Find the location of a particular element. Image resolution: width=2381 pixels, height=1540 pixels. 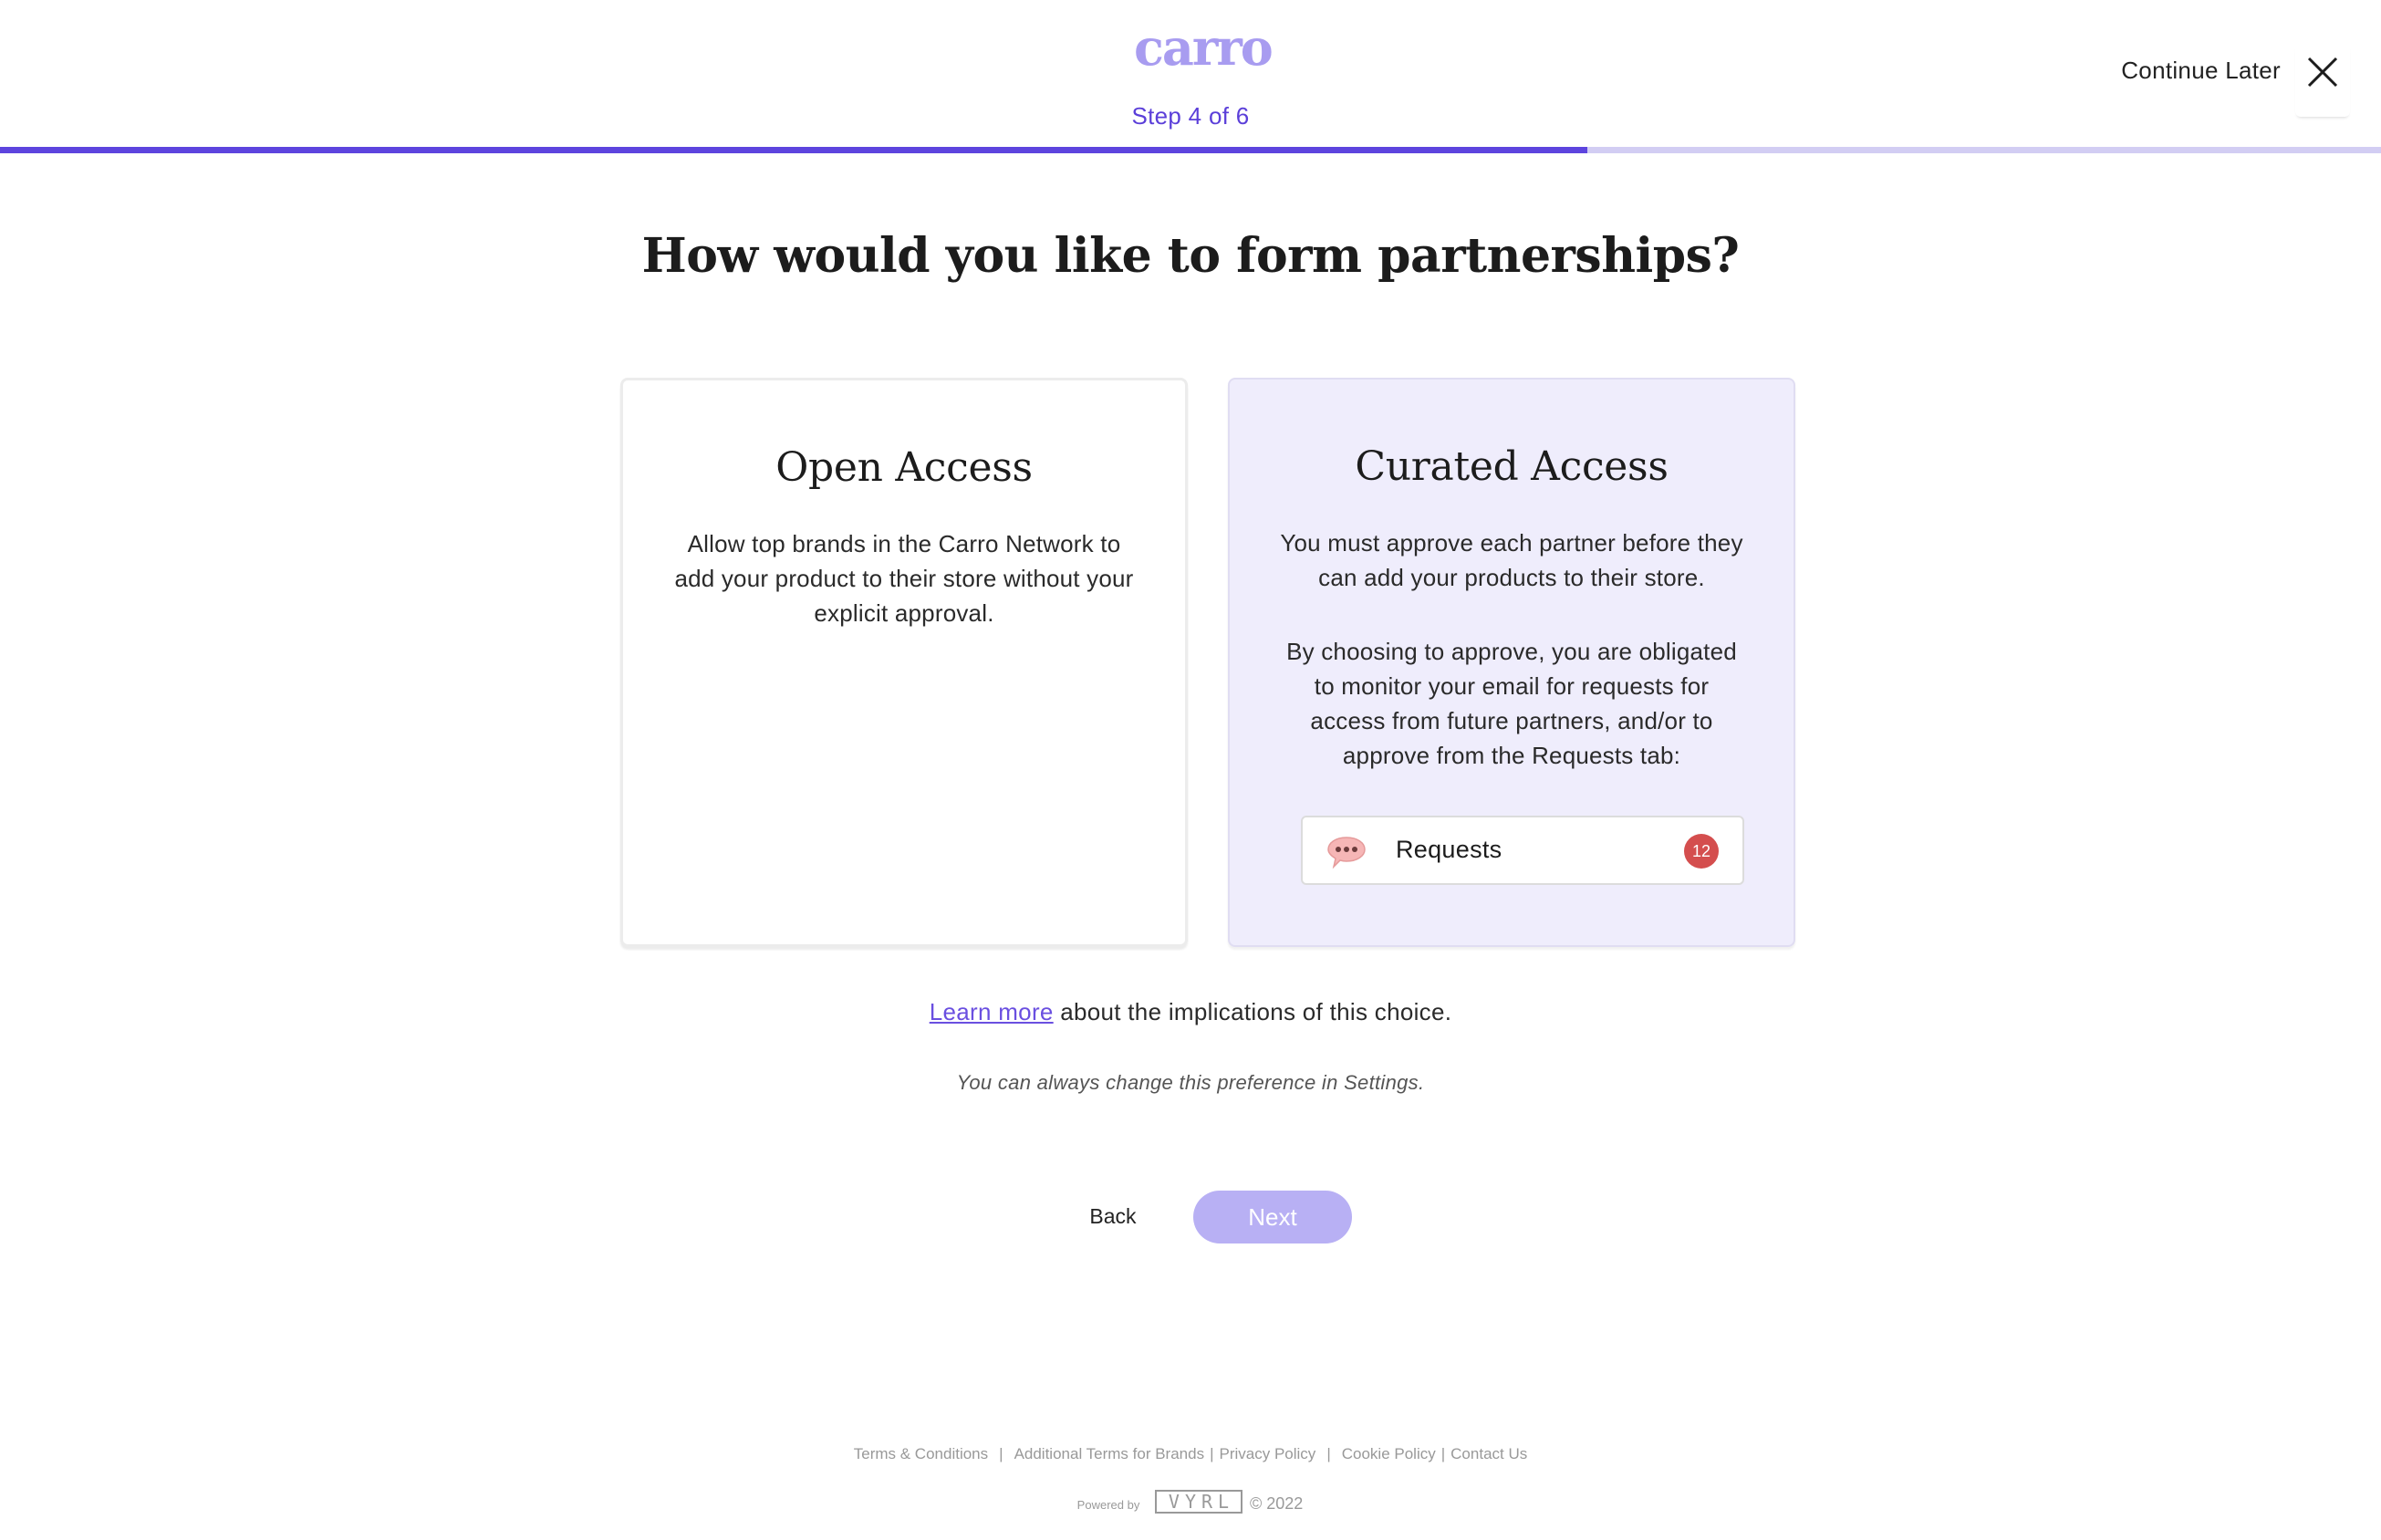

powered-by-label: Powered by is located at coordinates (1108, 1505).